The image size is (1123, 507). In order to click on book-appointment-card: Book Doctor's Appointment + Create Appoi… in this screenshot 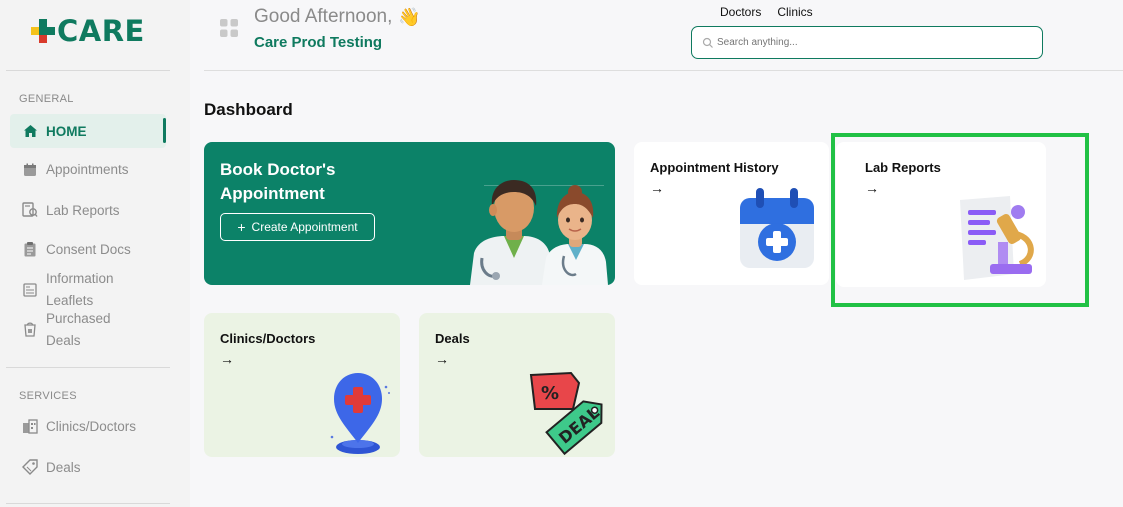, I will do `click(409, 213)`.